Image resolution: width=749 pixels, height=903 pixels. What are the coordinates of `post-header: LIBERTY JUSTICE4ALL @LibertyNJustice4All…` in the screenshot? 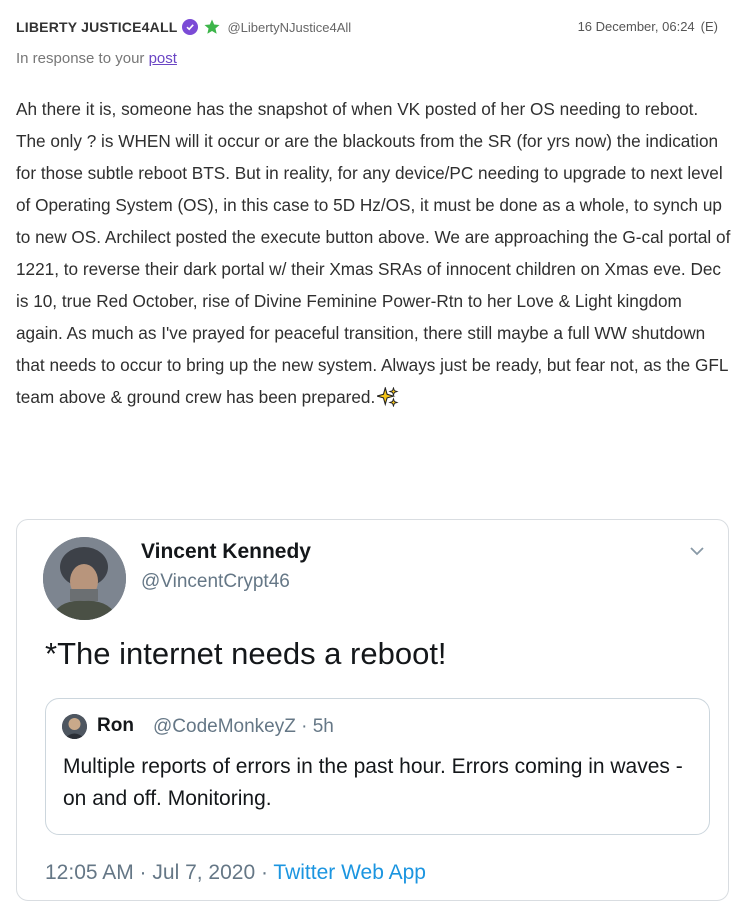 It's located at (376, 27).